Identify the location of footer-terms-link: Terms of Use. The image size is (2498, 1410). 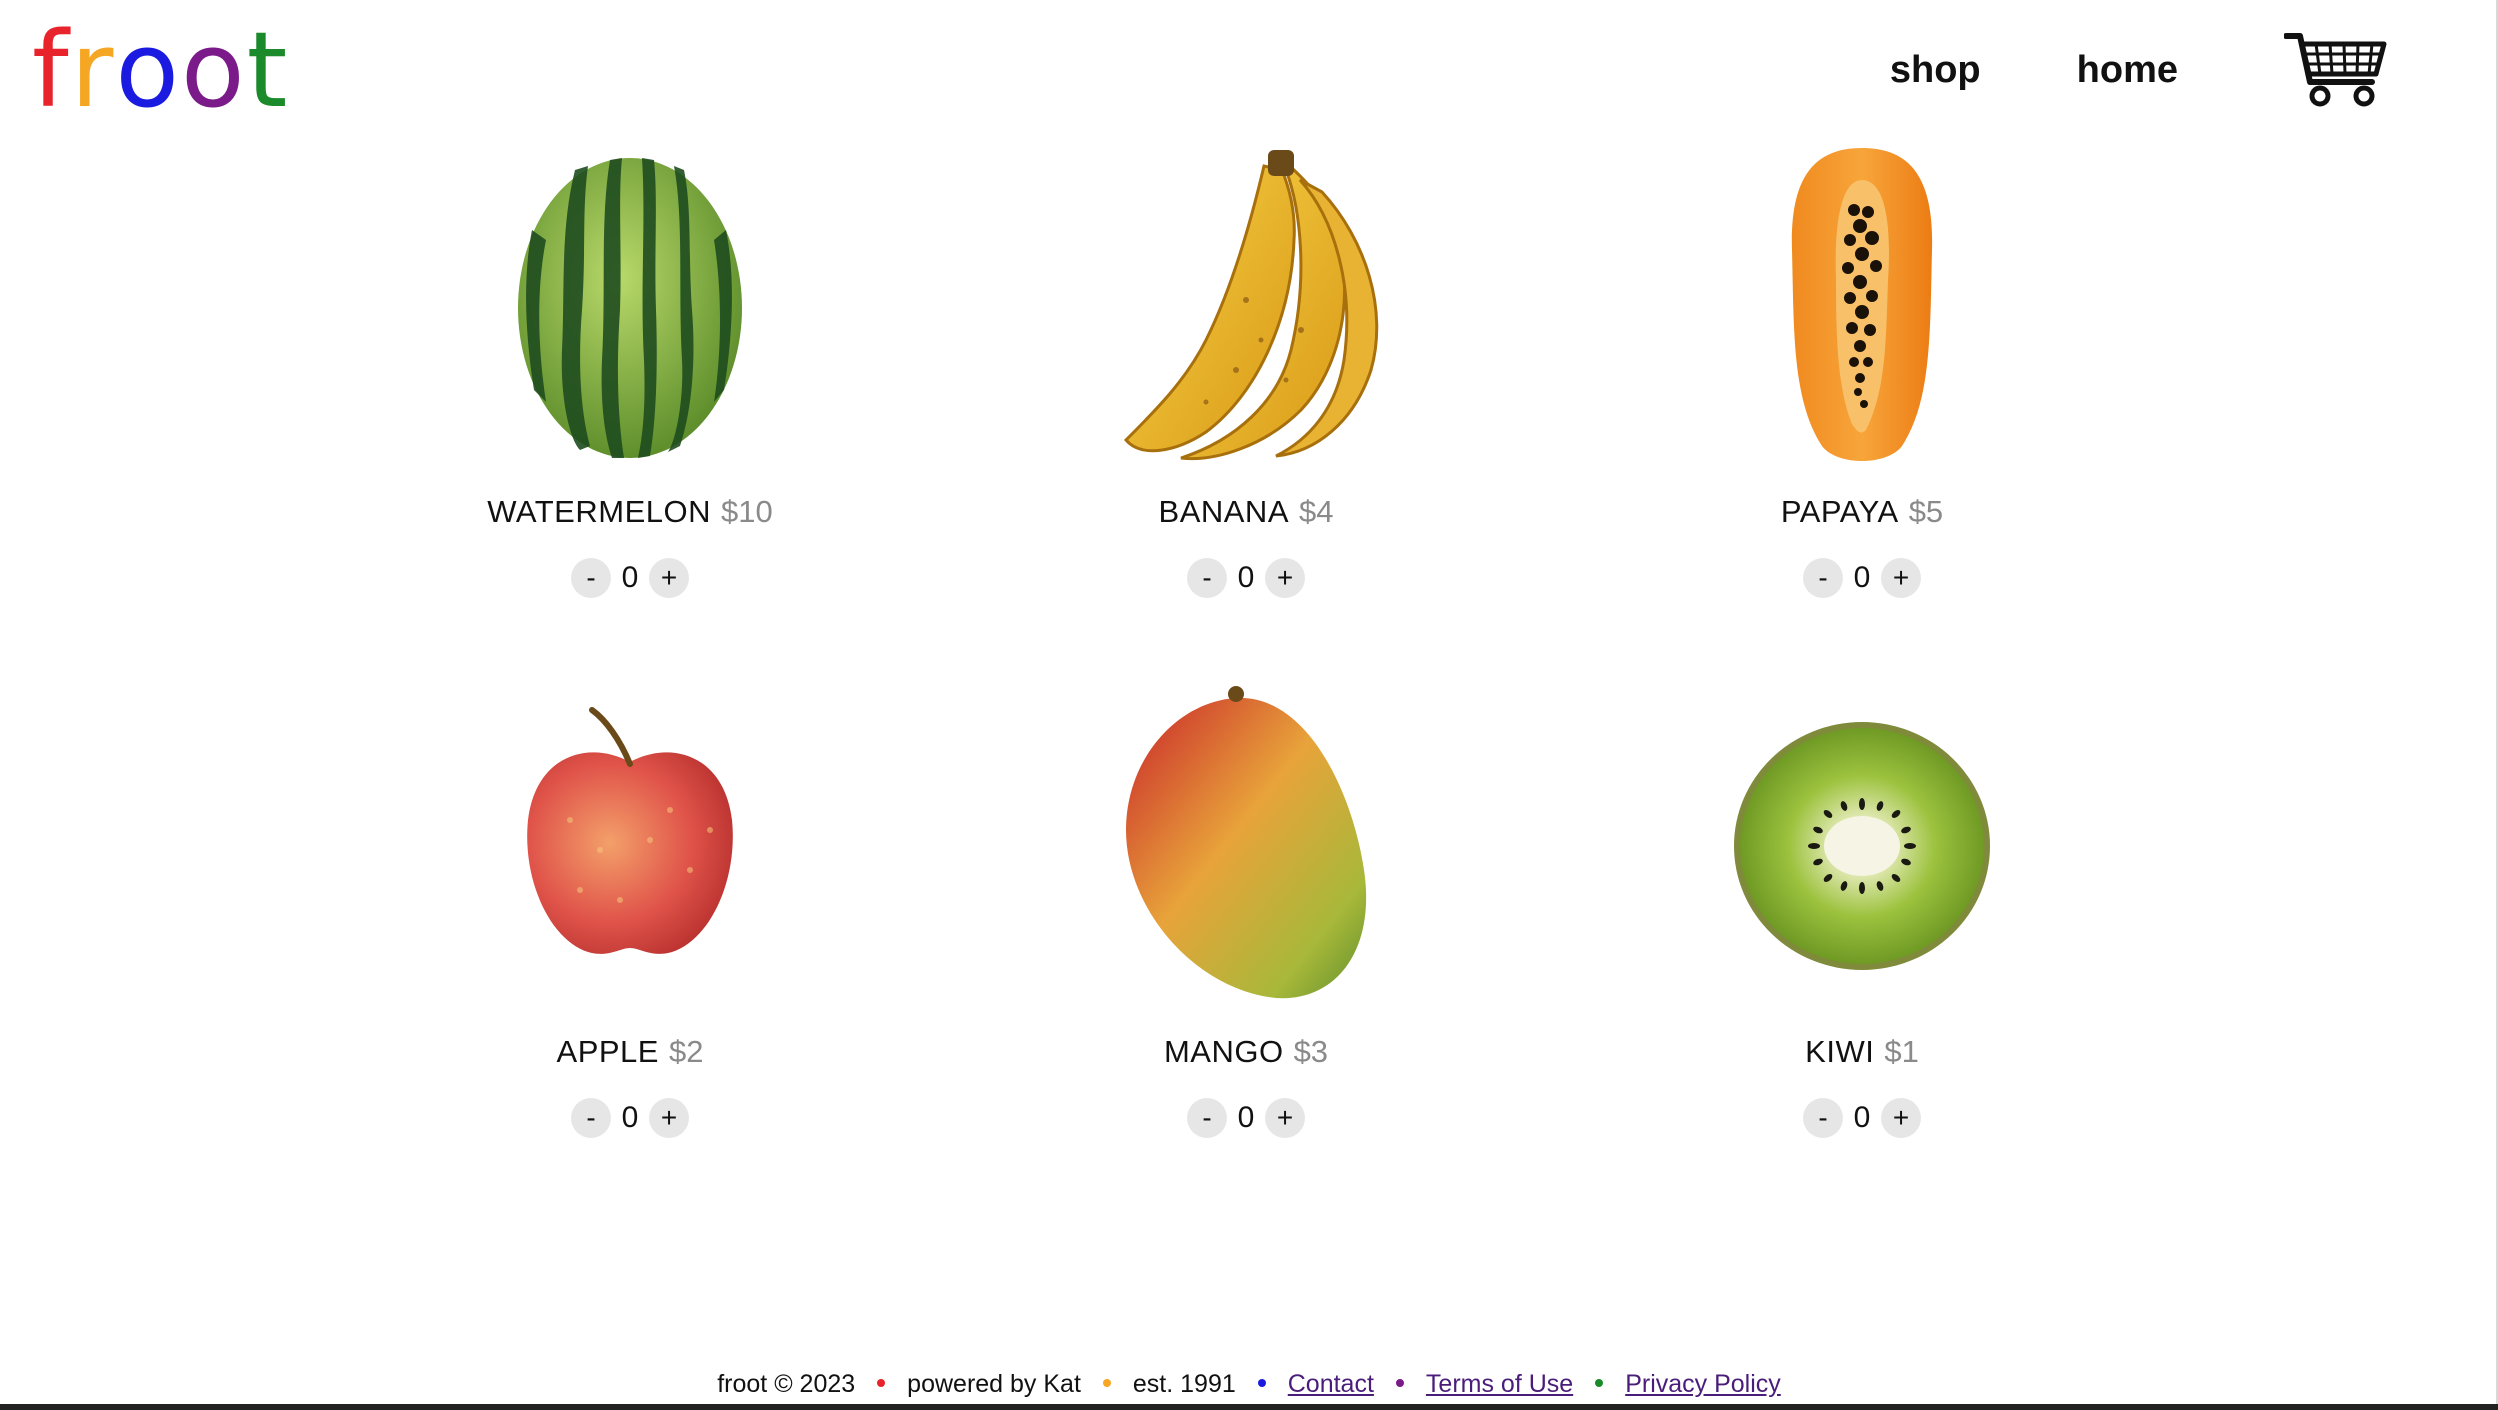
(1499, 1384).